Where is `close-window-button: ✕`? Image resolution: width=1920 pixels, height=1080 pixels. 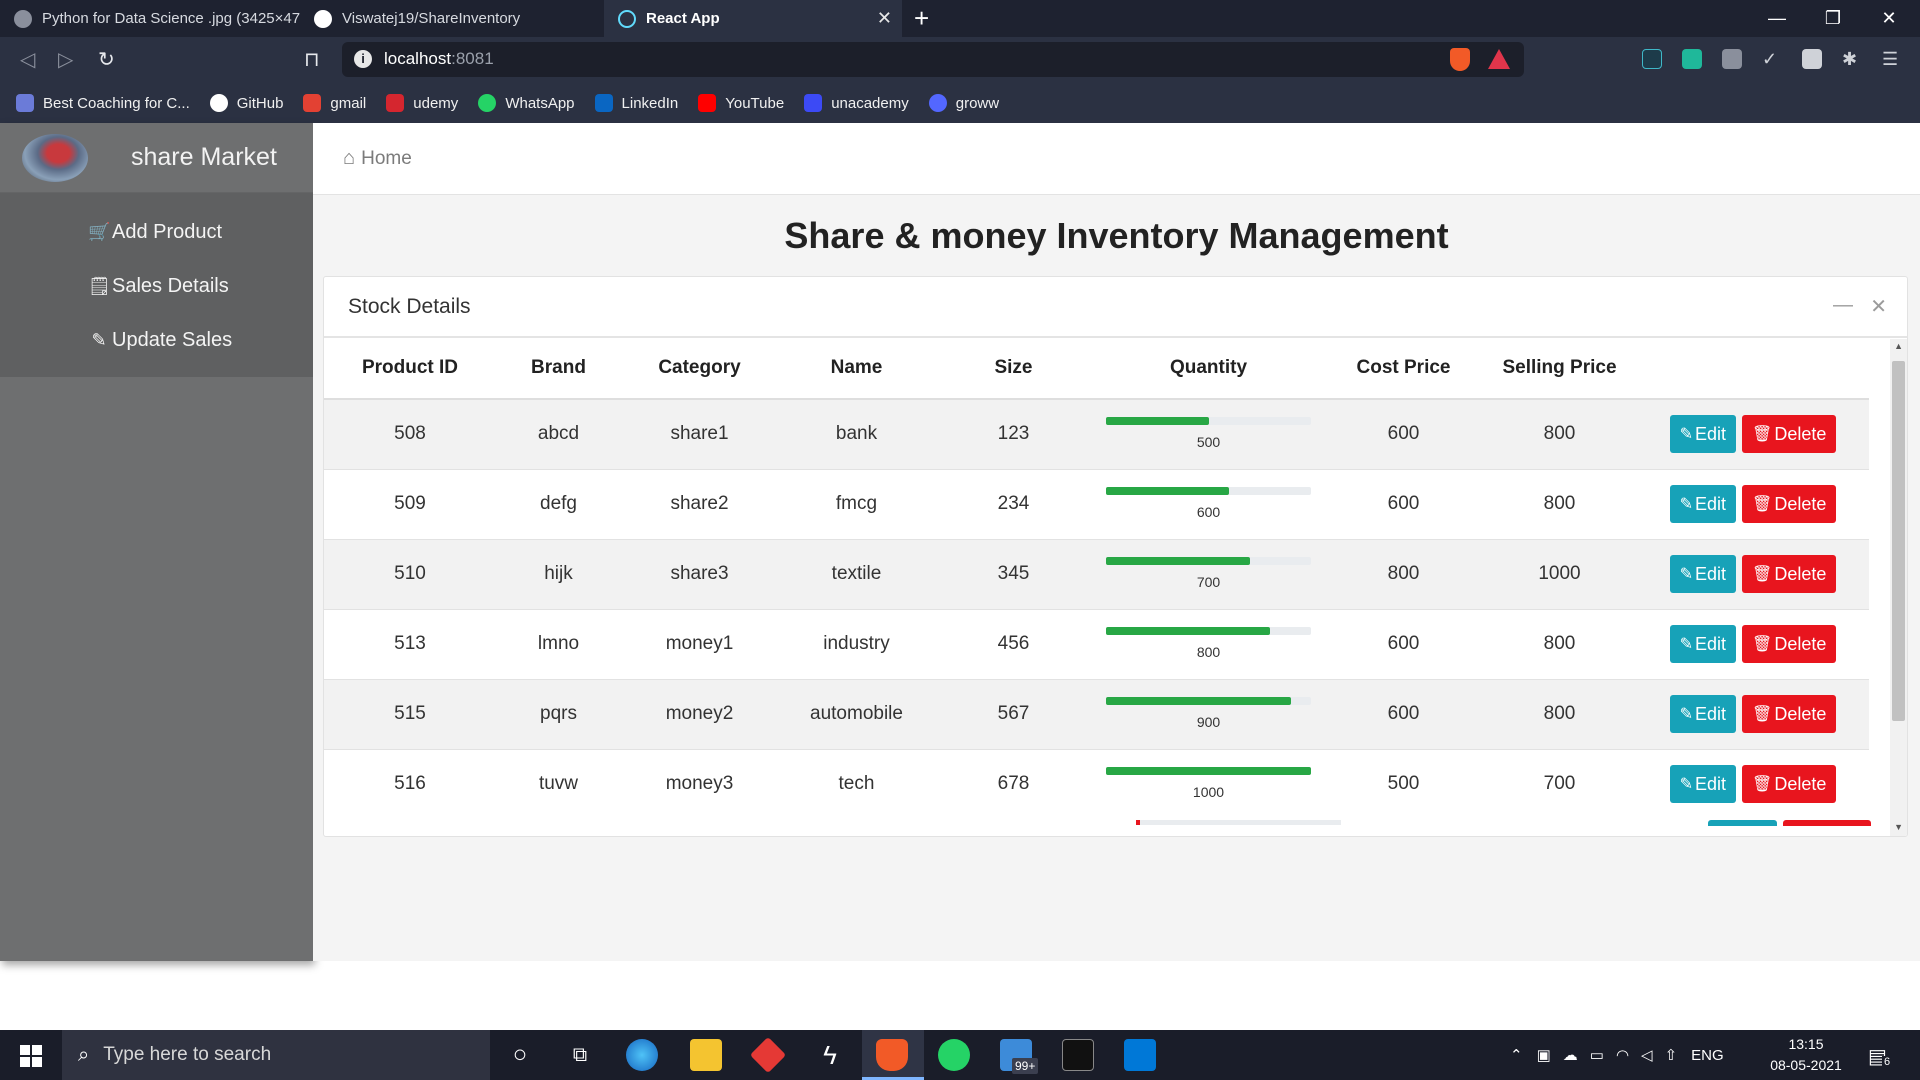
close-window-button: ✕ is located at coordinates (1889, 18).